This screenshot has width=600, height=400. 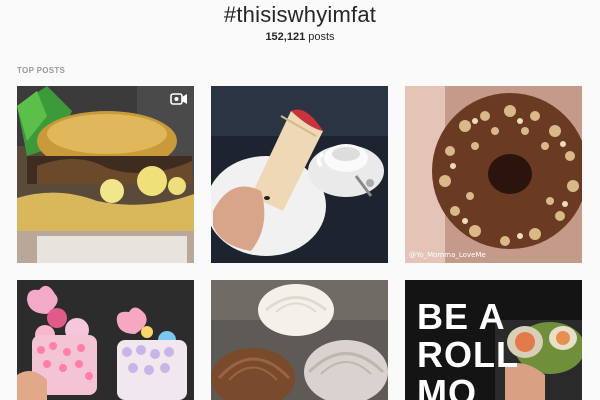 I want to click on top-posts-label: TOP POSTS, so click(x=41, y=70).